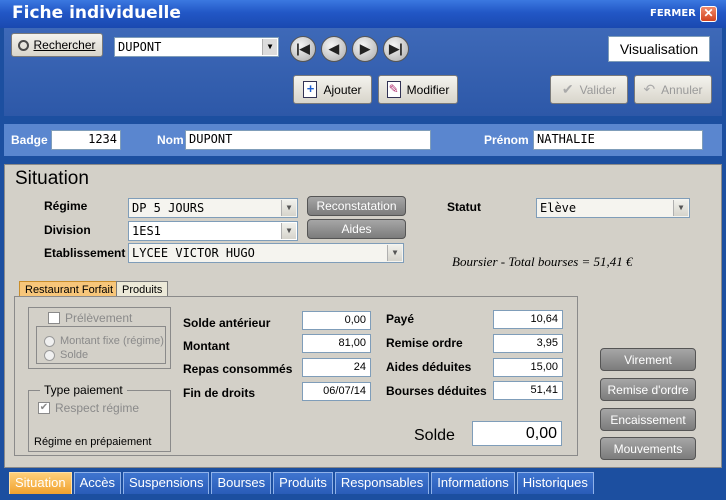  What do you see at coordinates (673, 13) in the screenshot?
I see `fermer-label: FERMER` at bounding box center [673, 13].